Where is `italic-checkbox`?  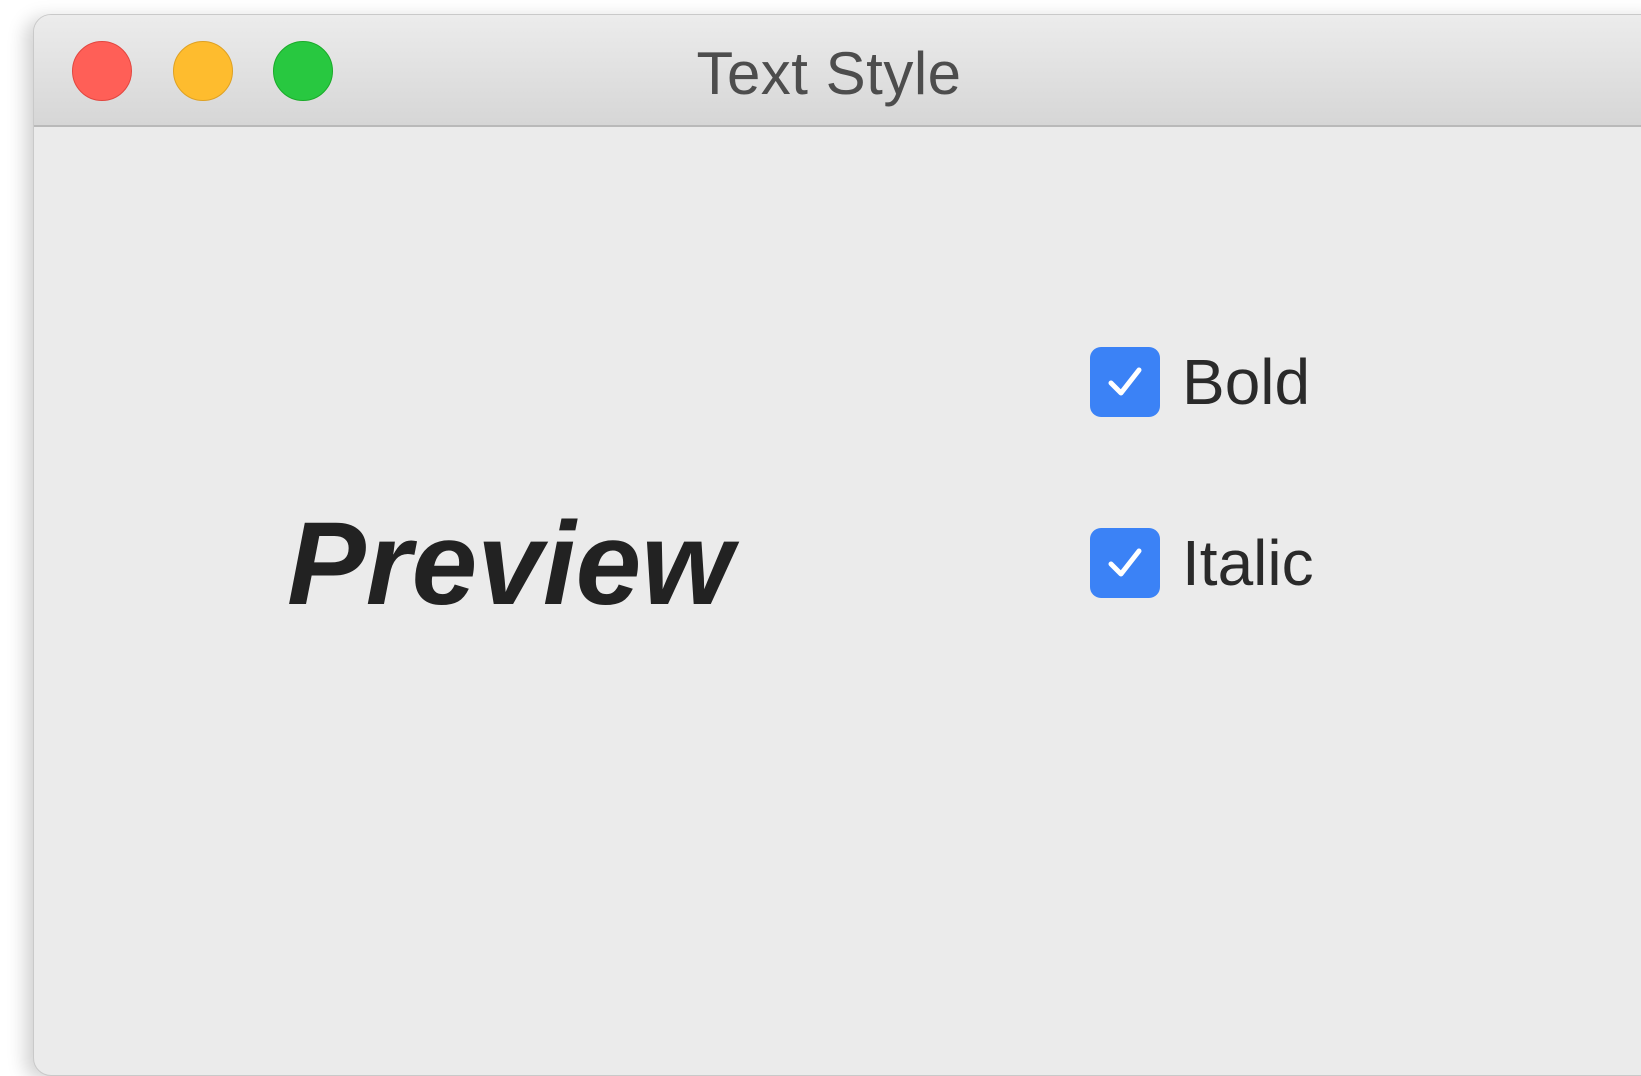
italic-checkbox is located at coordinates (1125, 563).